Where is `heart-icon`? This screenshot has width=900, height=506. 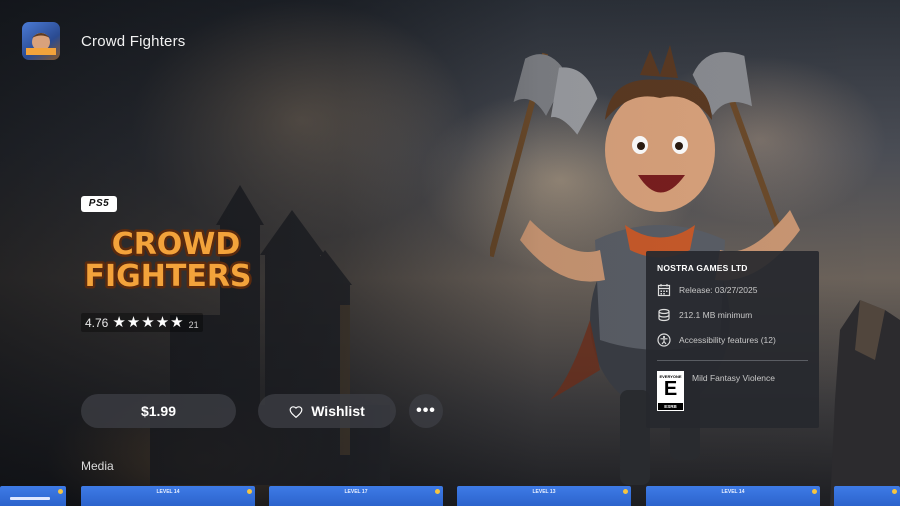 heart-icon is located at coordinates (296, 411).